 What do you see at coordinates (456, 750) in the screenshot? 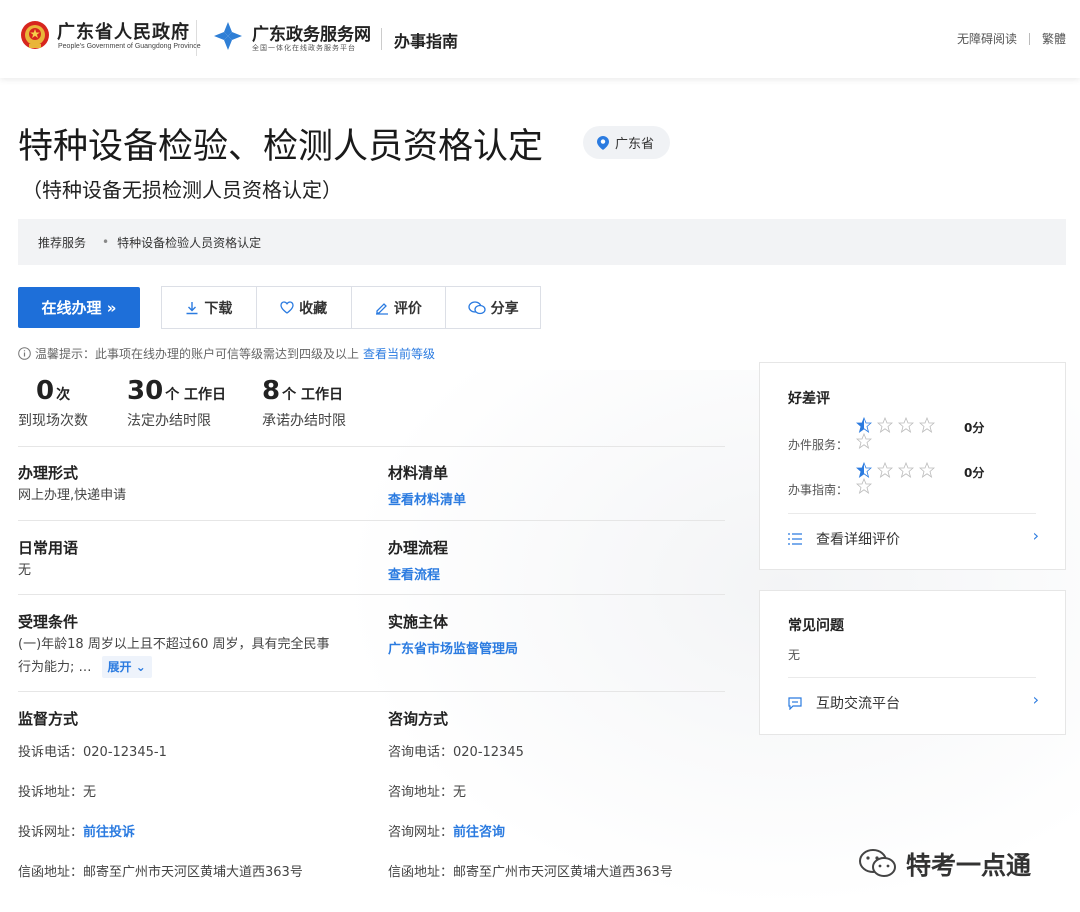
I see `consult-phone: 咨询电话：020-12345` at bounding box center [456, 750].